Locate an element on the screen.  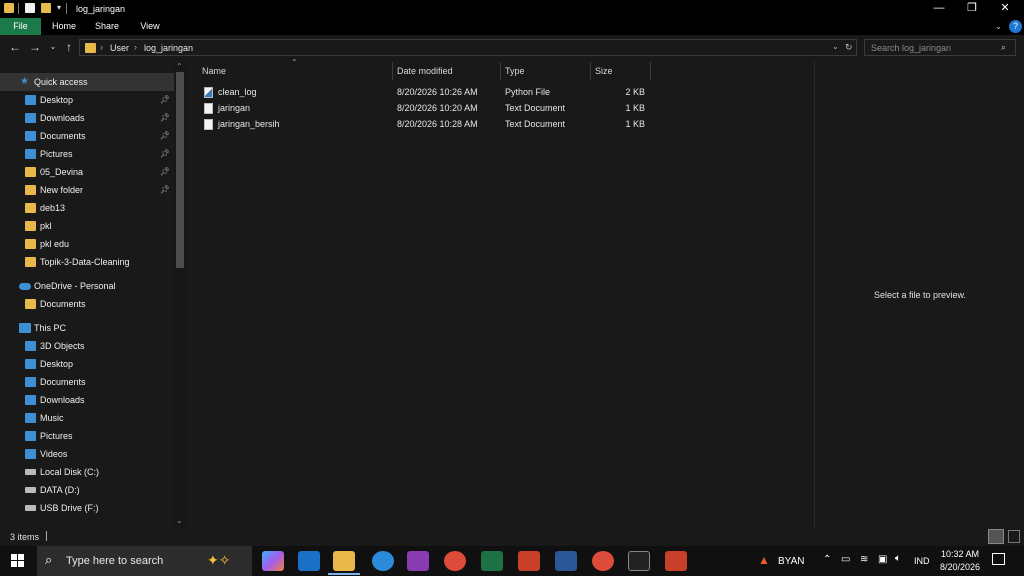
sidebar-item-pkl: pkl is located at coordinates (87, 226).